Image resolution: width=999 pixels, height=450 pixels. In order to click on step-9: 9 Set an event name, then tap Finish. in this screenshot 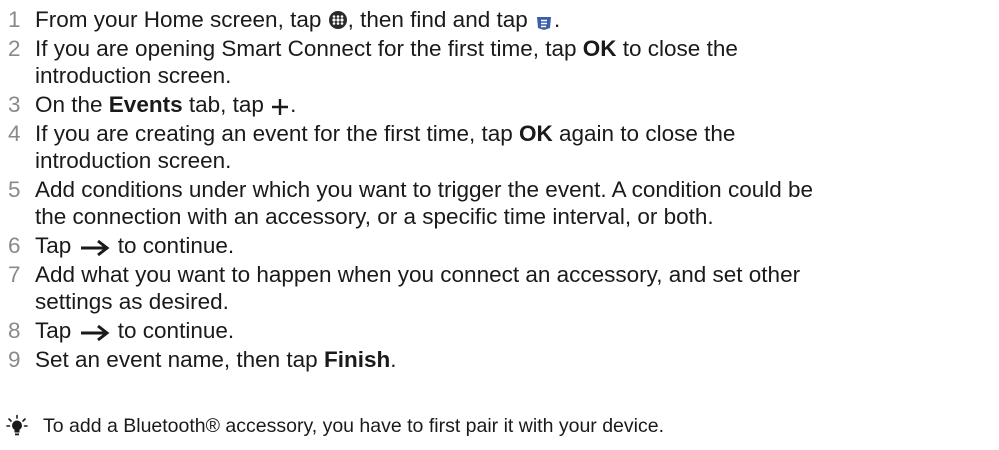, I will do `click(500, 359)`.